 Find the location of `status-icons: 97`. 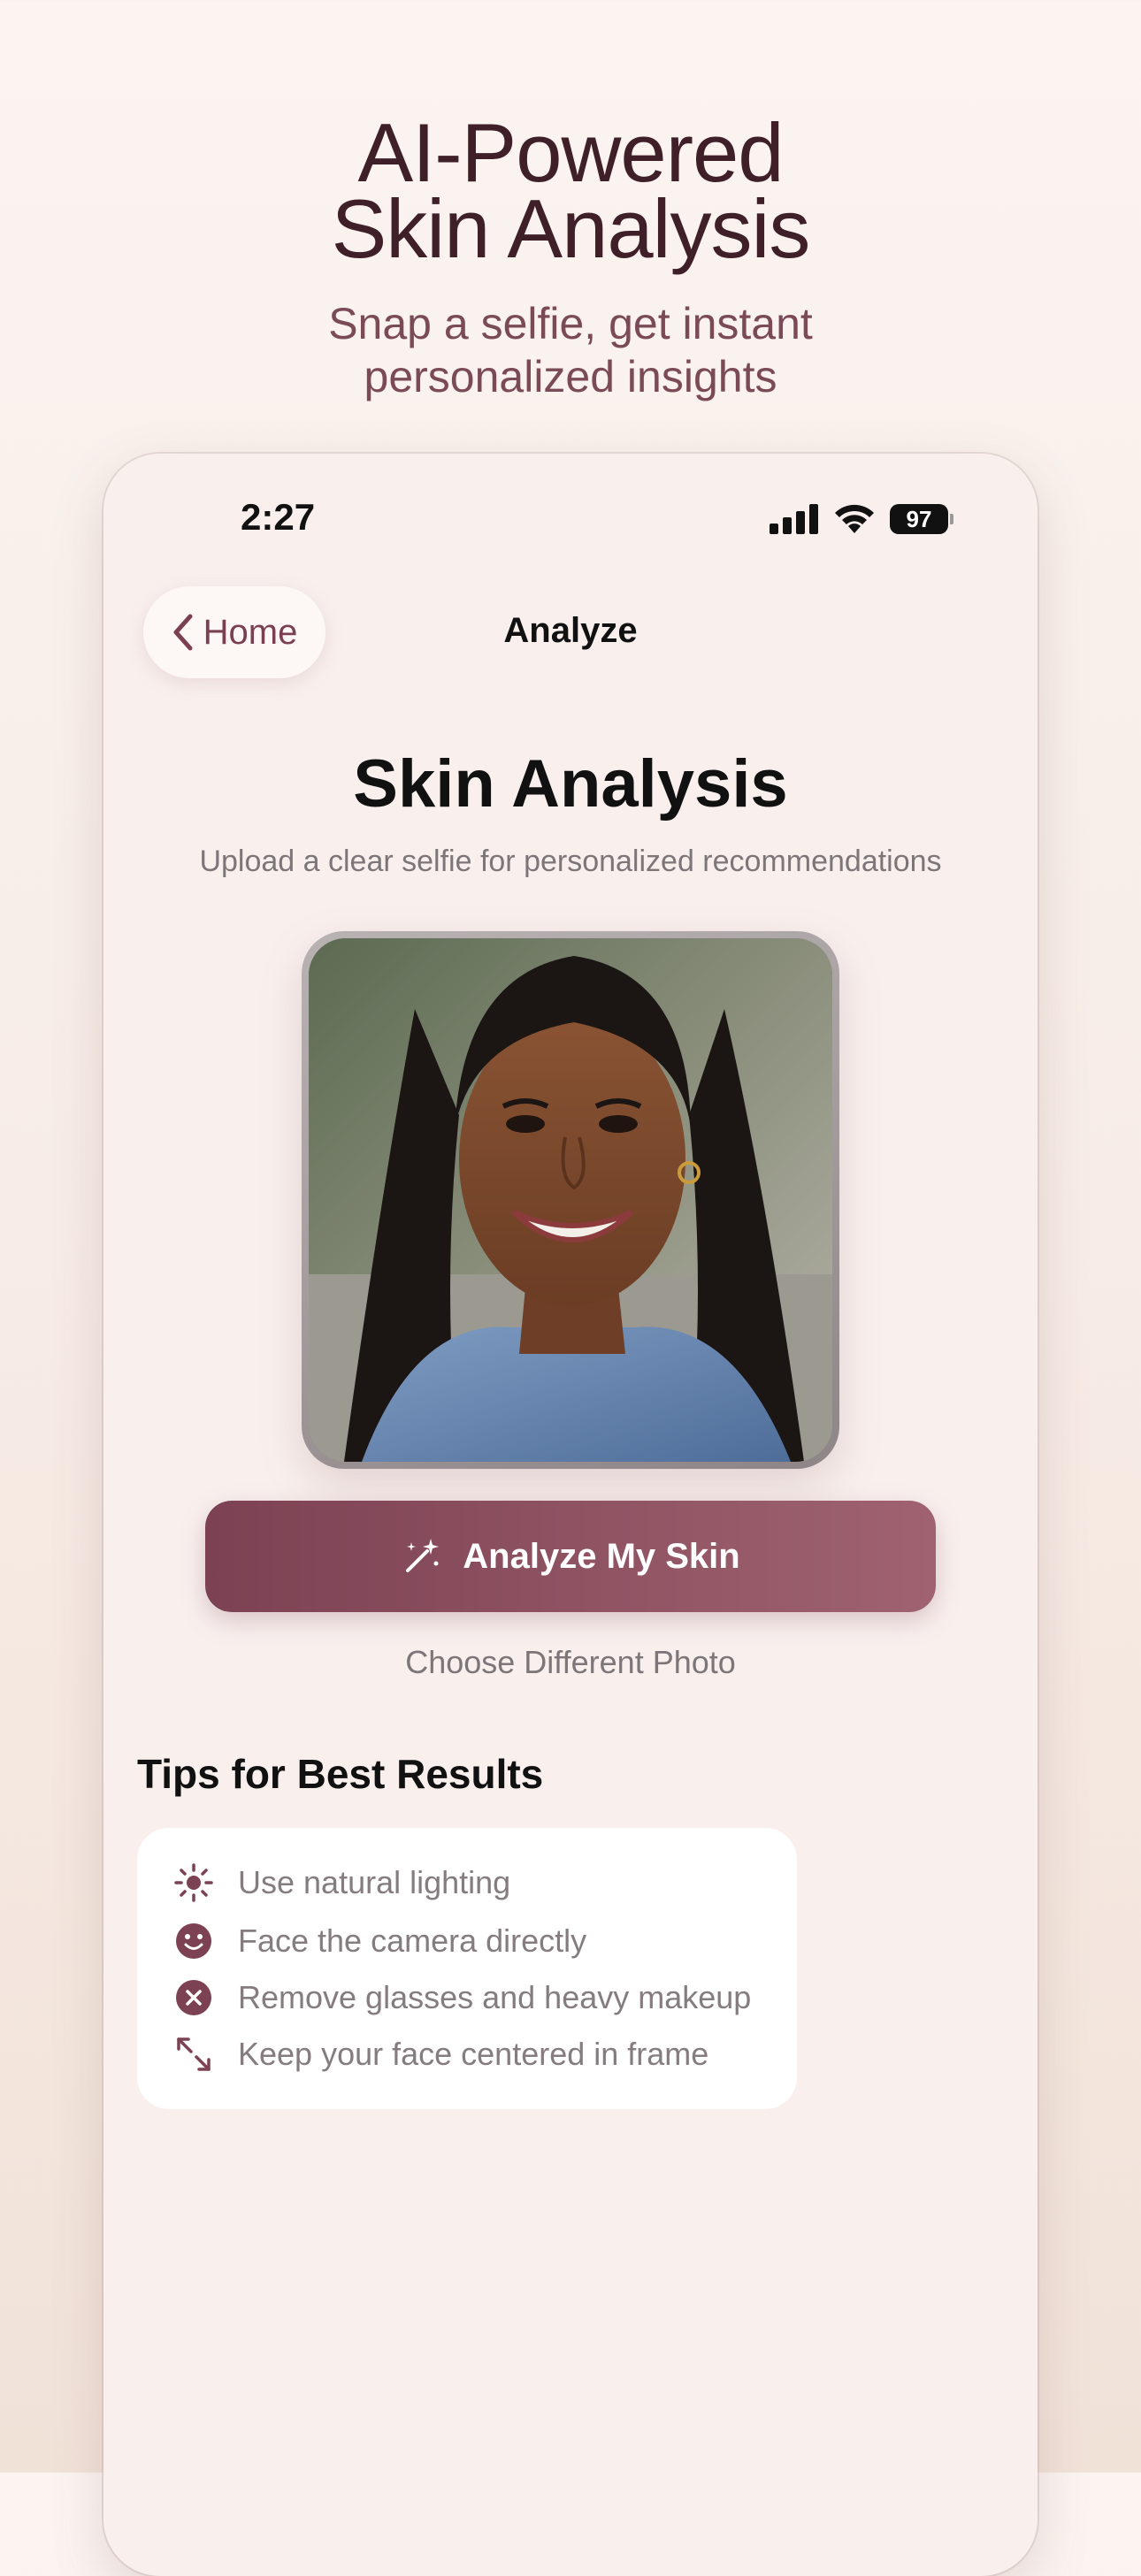

status-icons: 97 is located at coordinates (861, 519).